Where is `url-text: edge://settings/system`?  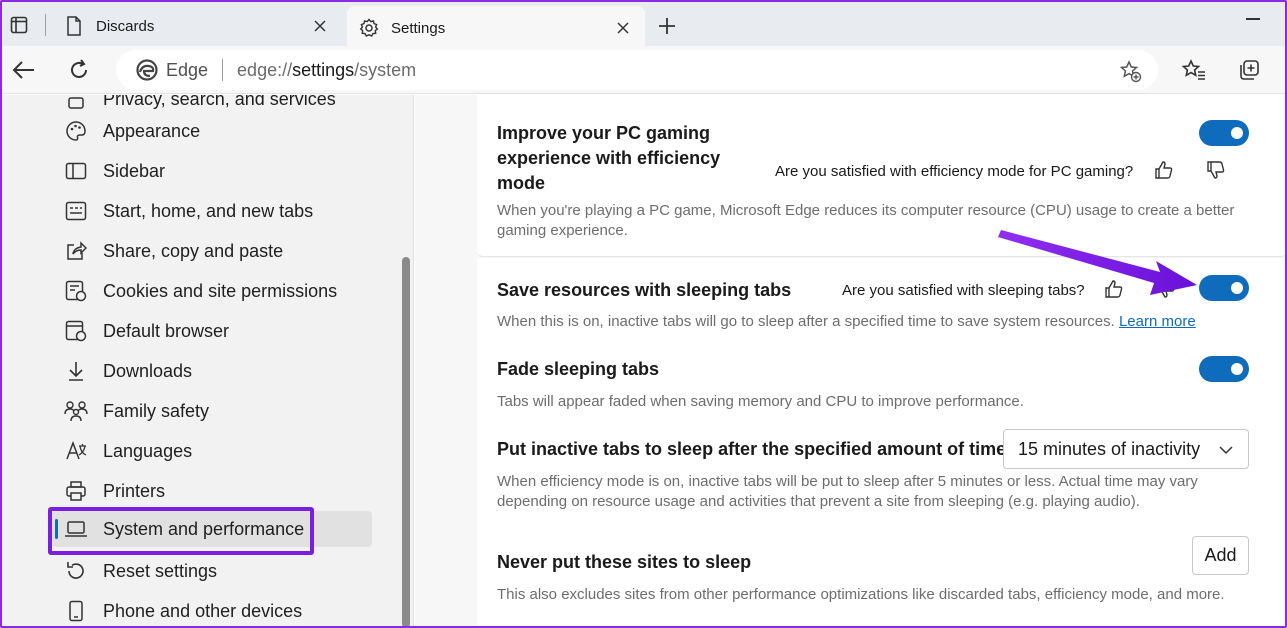
url-text: edge://settings/system is located at coordinates (327, 69).